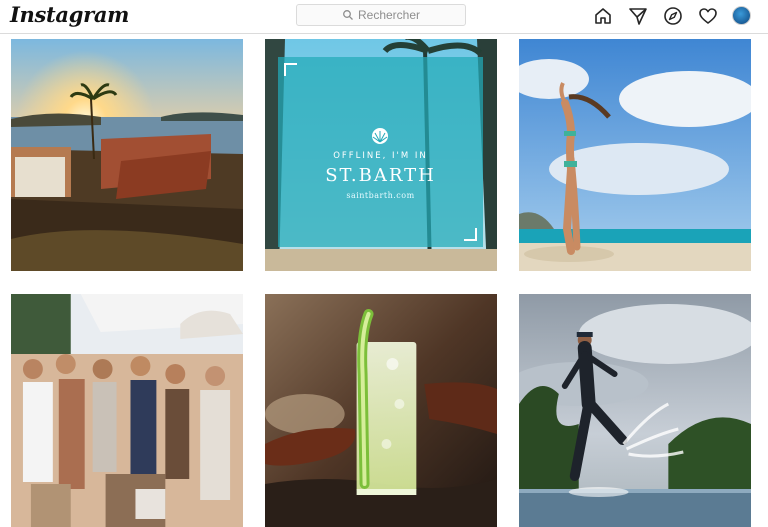 Image resolution: width=768 pixels, height=527 pixels. I want to click on promo-url: saintbarth.com, so click(380, 195).